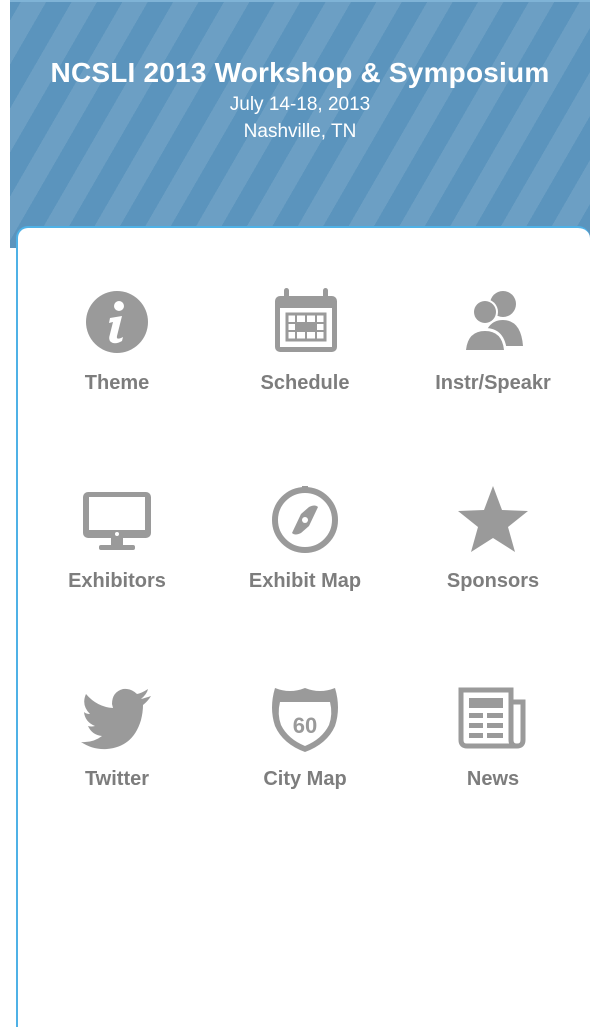  What do you see at coordinates (493, 718) in the screenshot?
I see `newspaper-icon` at bounding box center [493, 718].